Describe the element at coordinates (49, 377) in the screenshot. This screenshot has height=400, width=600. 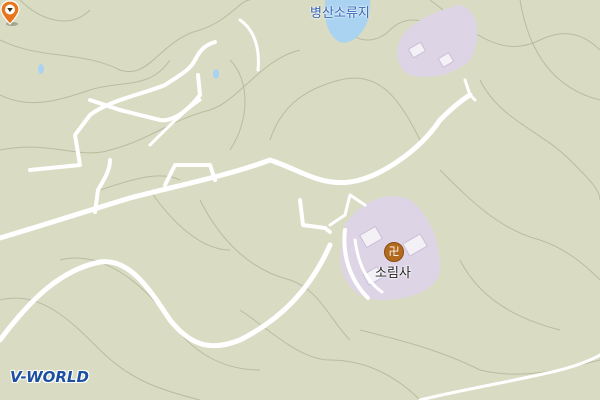
I see `vworld-logo: V-WORLD` at that location.